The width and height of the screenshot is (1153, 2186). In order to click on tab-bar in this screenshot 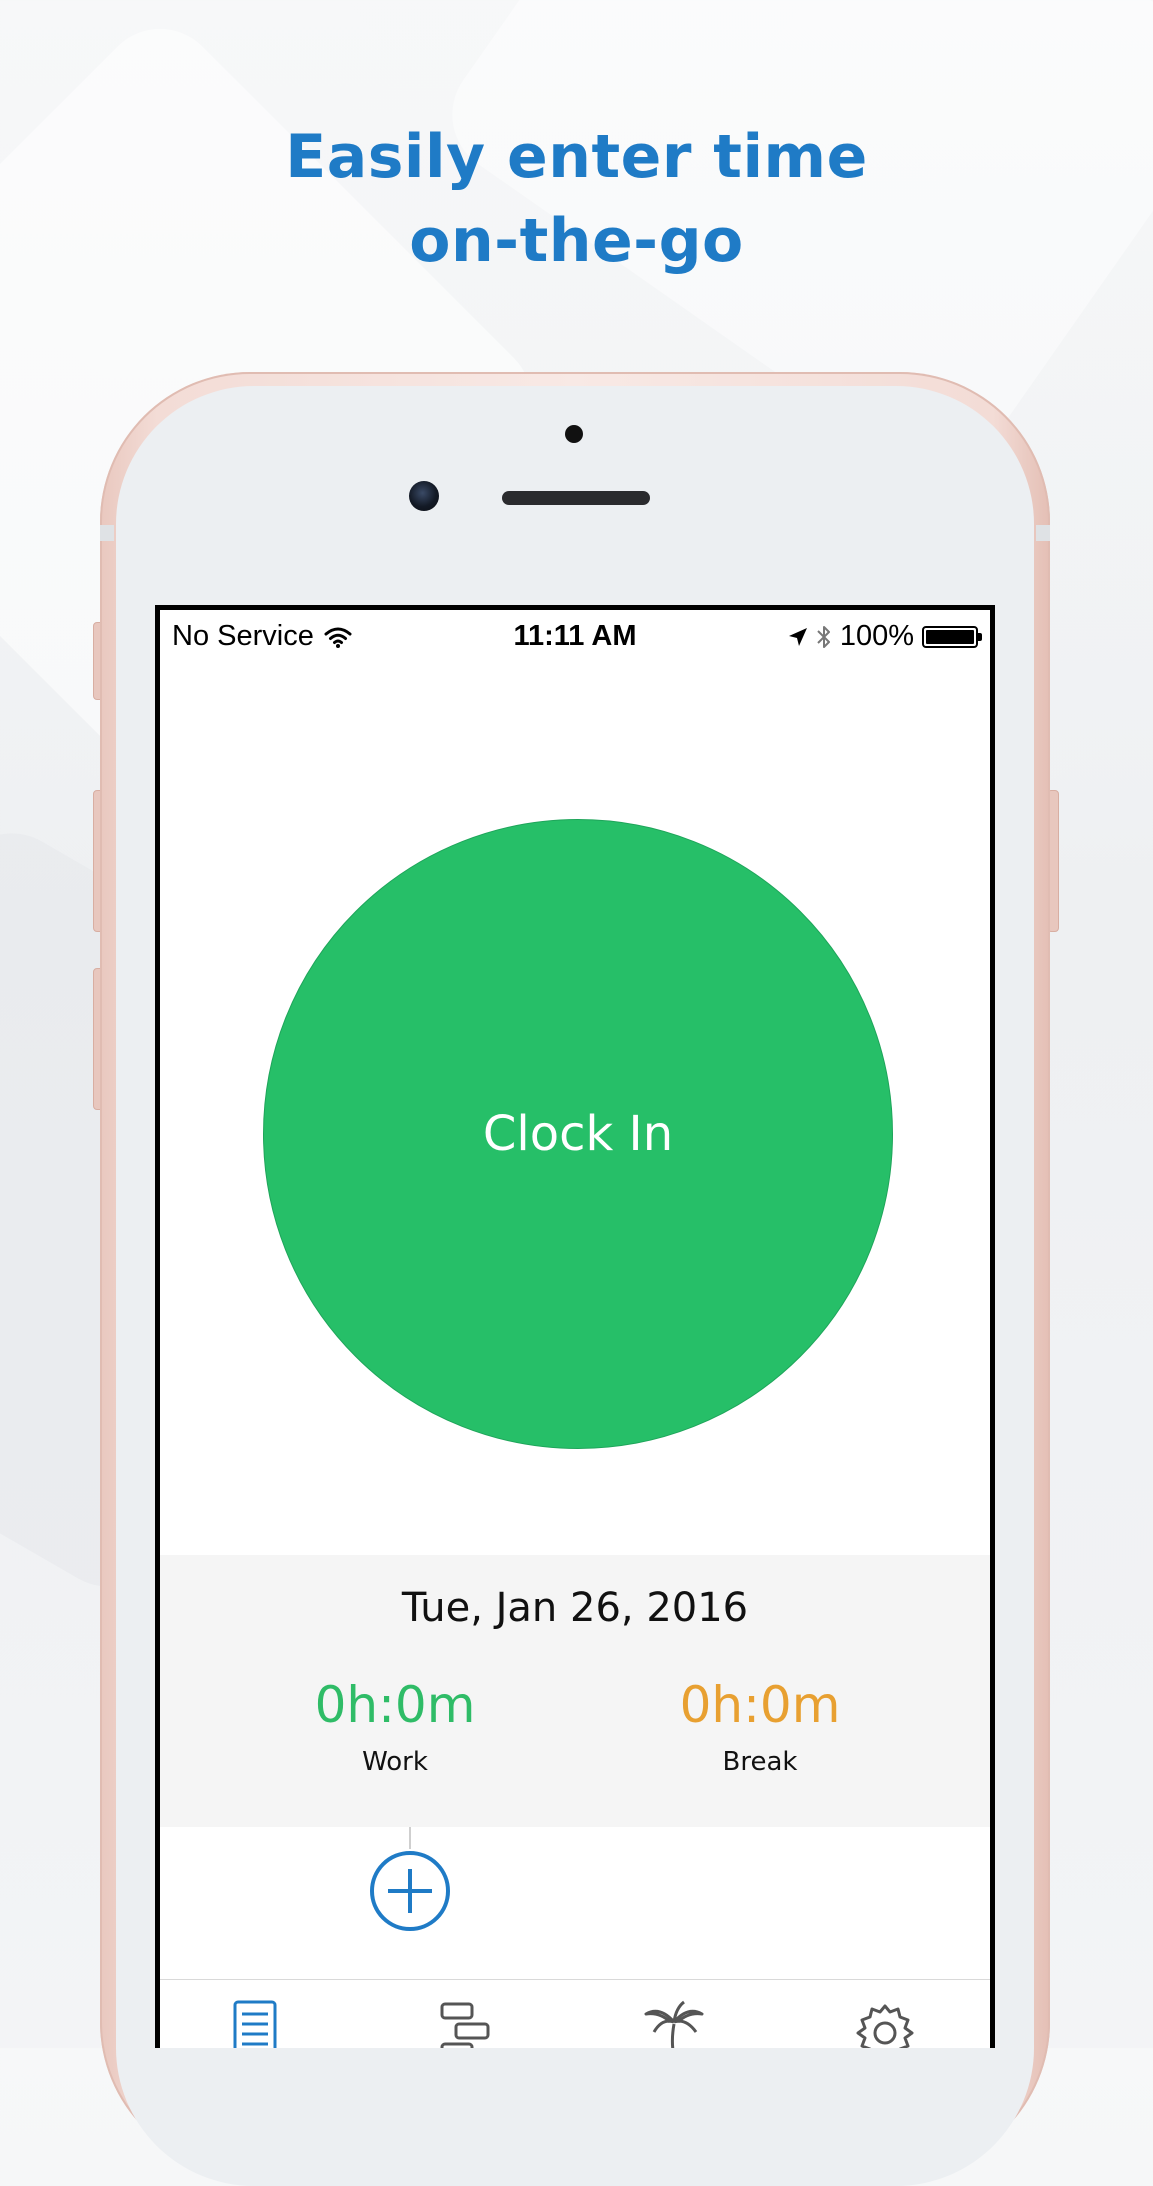, I will do `click(575, 2014)`.